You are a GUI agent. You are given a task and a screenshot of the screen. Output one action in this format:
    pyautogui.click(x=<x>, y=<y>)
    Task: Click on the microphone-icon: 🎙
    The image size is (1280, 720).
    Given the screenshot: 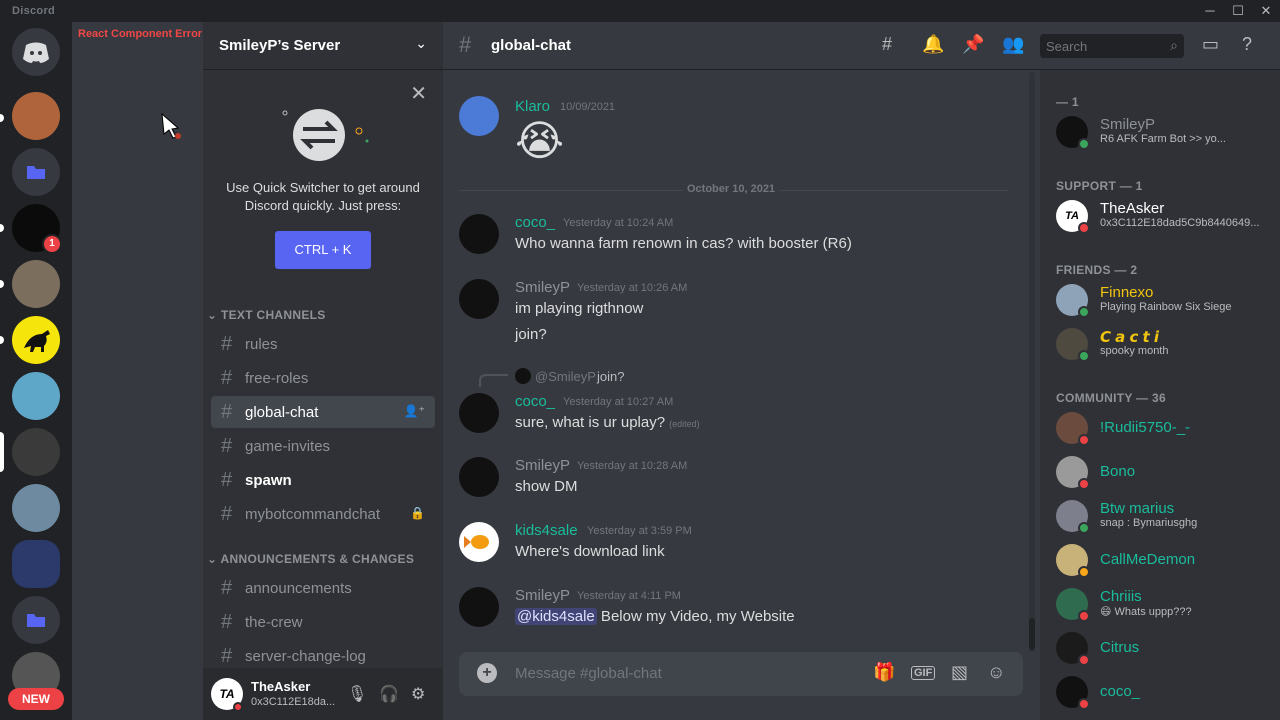 What is the action you would take?
    pyautogui.click(x=357, y=694)
    